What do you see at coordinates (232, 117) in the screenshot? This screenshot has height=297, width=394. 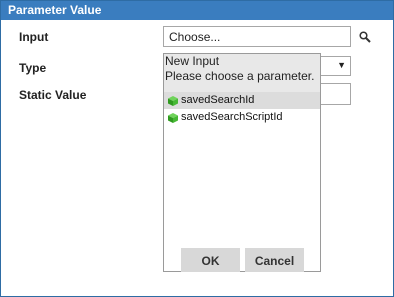 I see `list-item-label: savedSearchScriptId` at bounding box center [232, 117].